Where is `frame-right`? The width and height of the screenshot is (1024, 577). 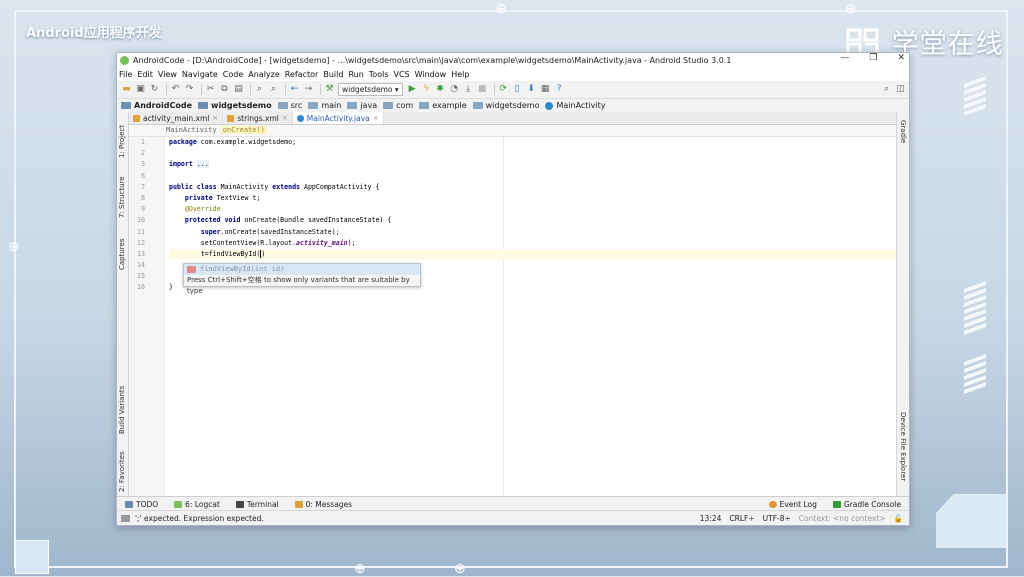
frame-right is located at coordinates (1007, 289).